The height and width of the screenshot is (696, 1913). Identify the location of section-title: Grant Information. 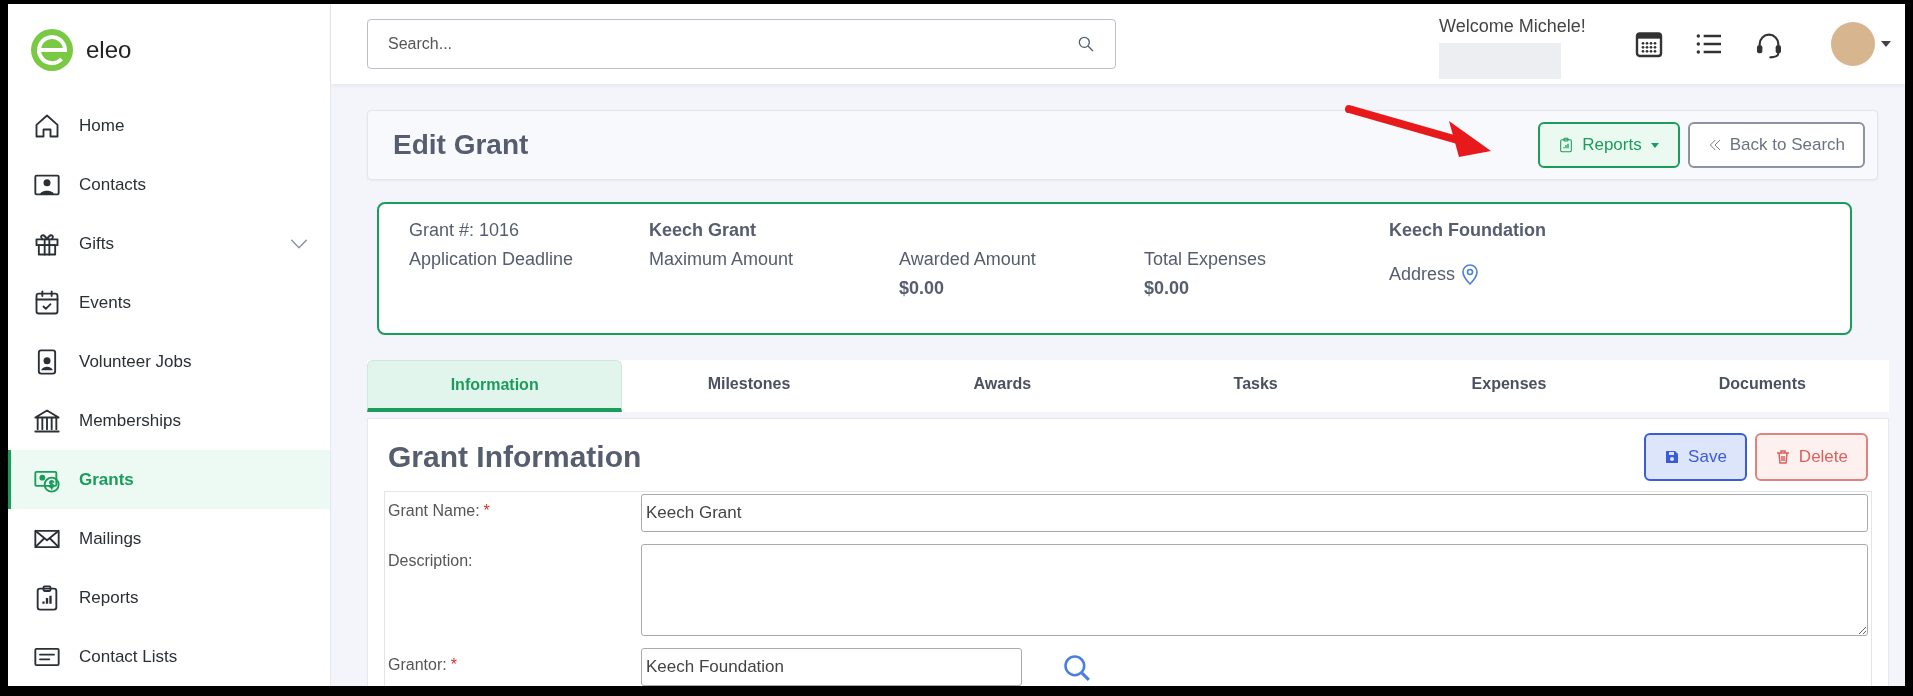
(515, 457).